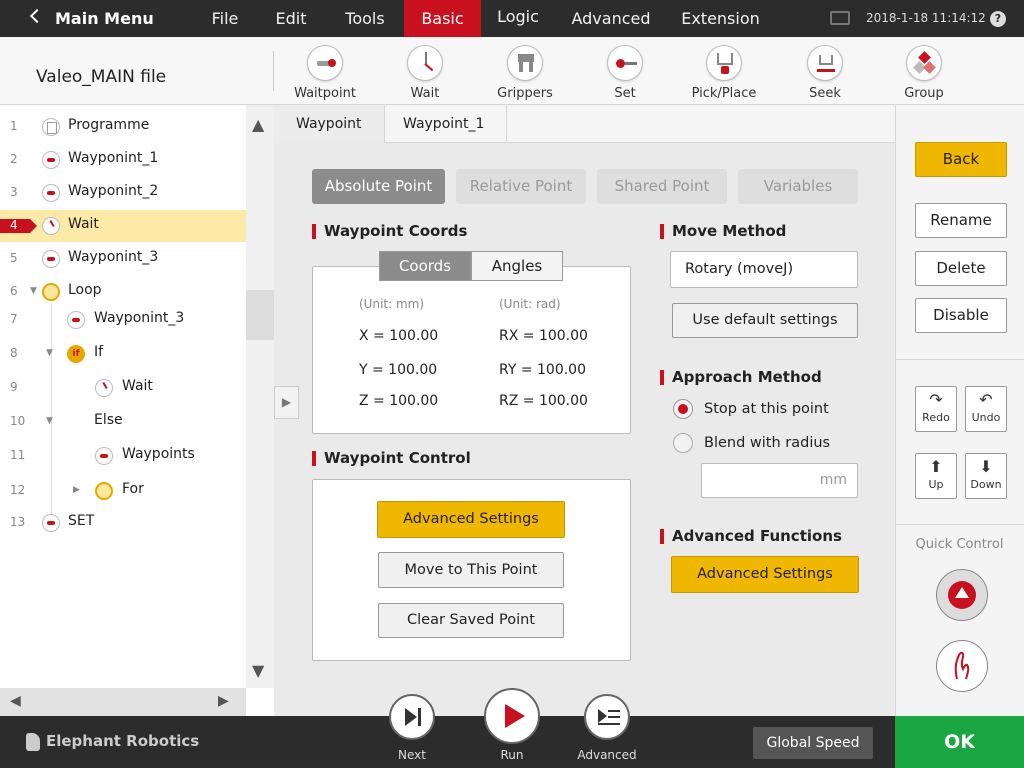 This screenshot has height=768, width=1024. I want to click on tree-row: 3 Wayponint_2, so click(123, 193).